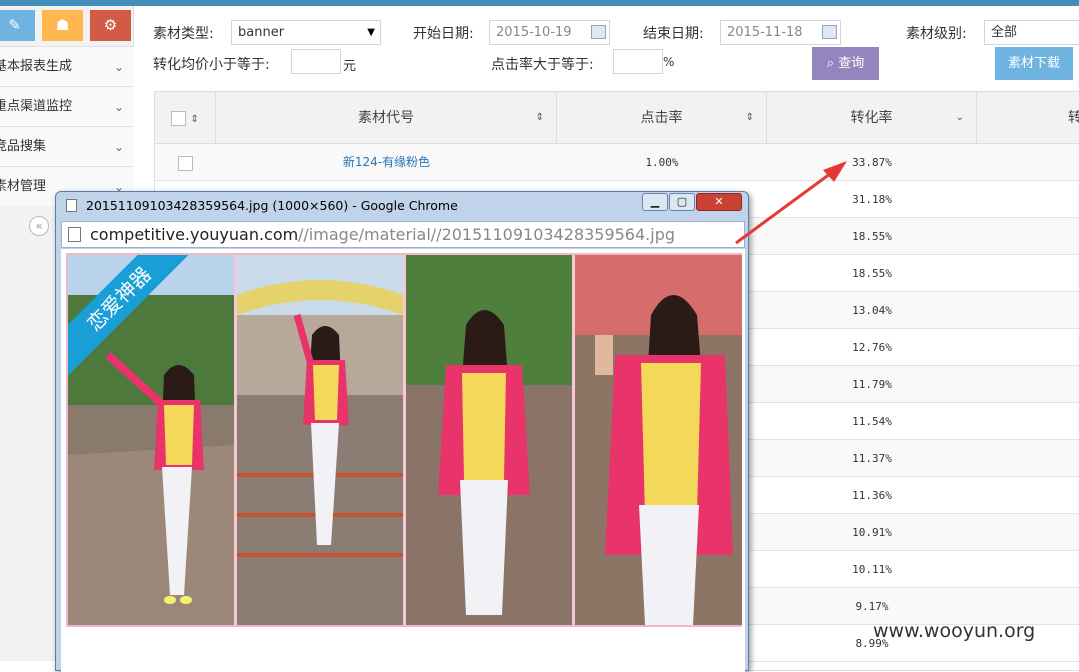 This screenshot has height=672, width=1079. I want to click on column-header-ctr: 点击率 ⇕, so click(662, 118).